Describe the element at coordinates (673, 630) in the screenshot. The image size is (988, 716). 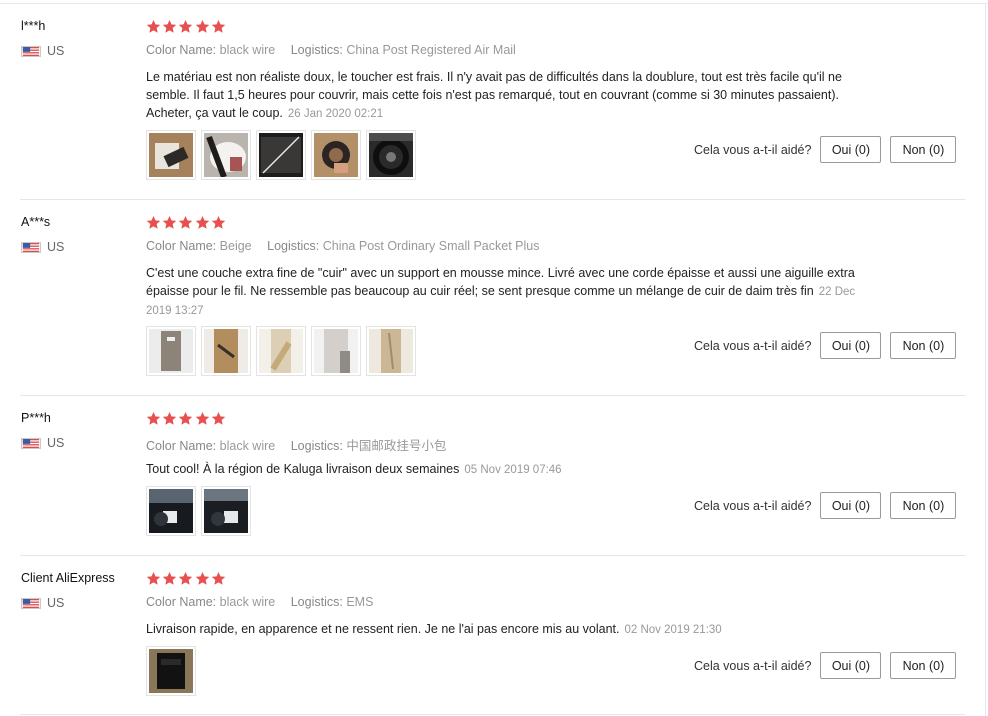
I see `review-date: 02 Nov 2019 21:30` at that location.